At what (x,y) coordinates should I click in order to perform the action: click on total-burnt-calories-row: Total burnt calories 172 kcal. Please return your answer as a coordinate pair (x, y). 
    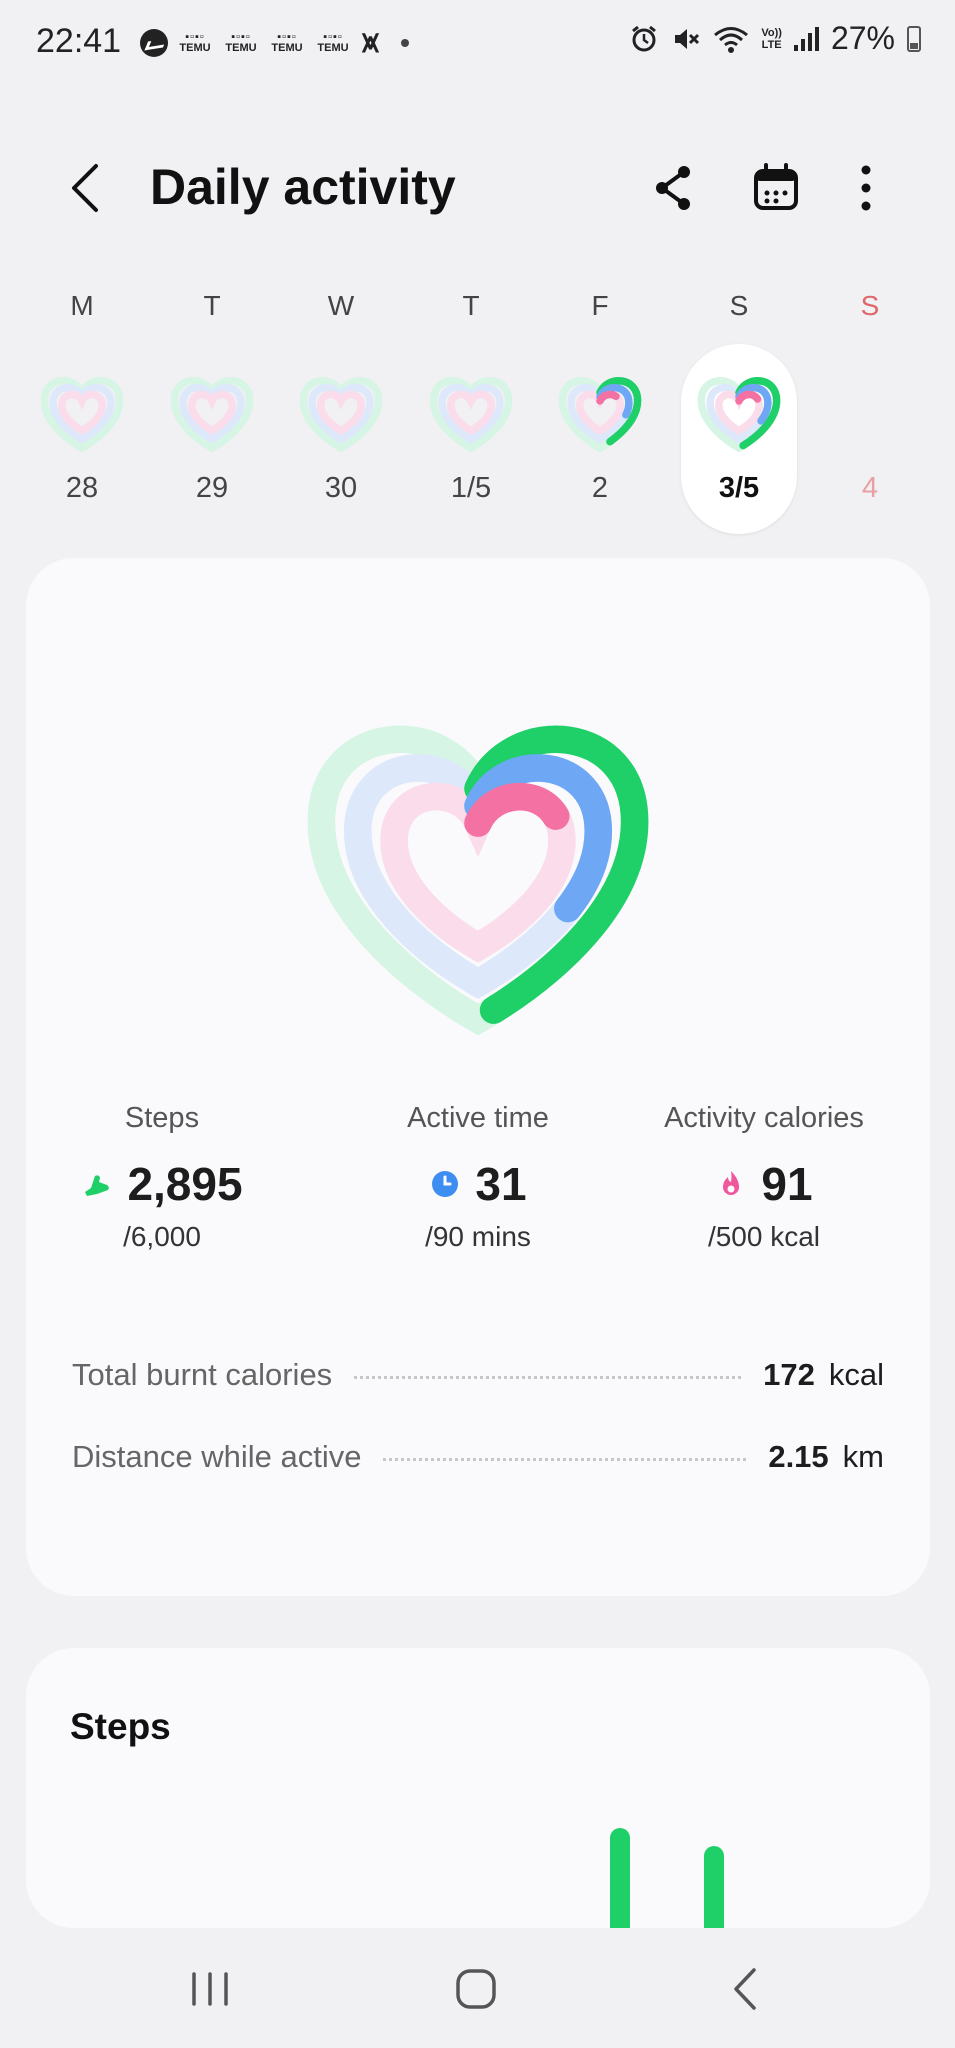
    Looking at the image, I should click on (478, 1375).